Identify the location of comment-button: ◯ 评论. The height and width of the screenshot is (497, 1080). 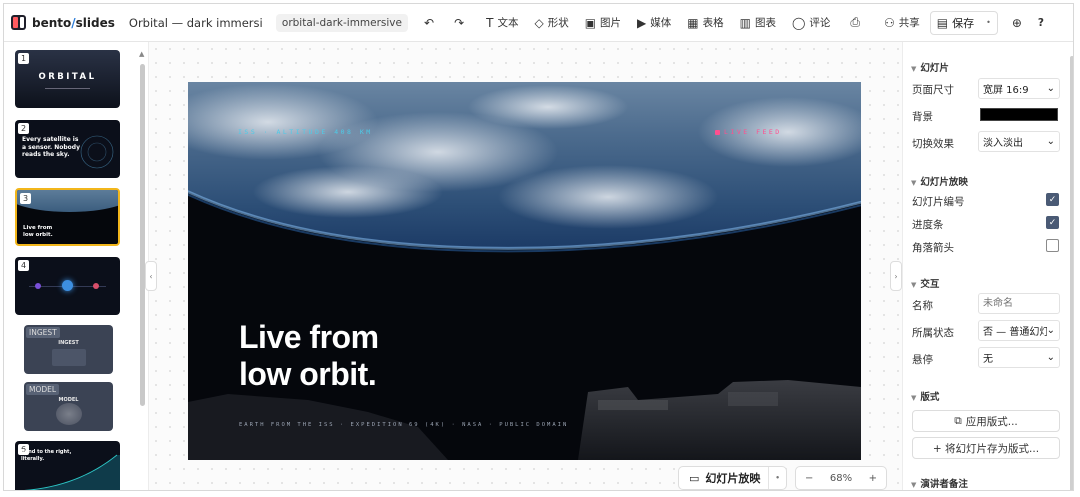
(811, 22).